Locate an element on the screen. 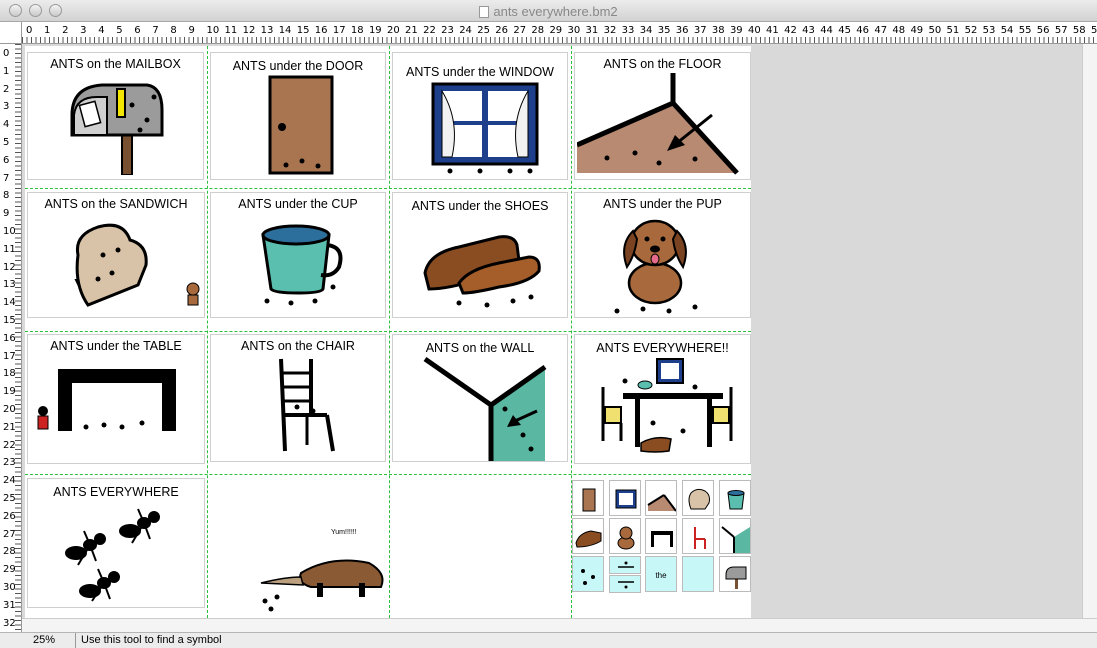 This screenshot has width=1097, height=648. mini-cell-cup is located at coordinates (735, 498).